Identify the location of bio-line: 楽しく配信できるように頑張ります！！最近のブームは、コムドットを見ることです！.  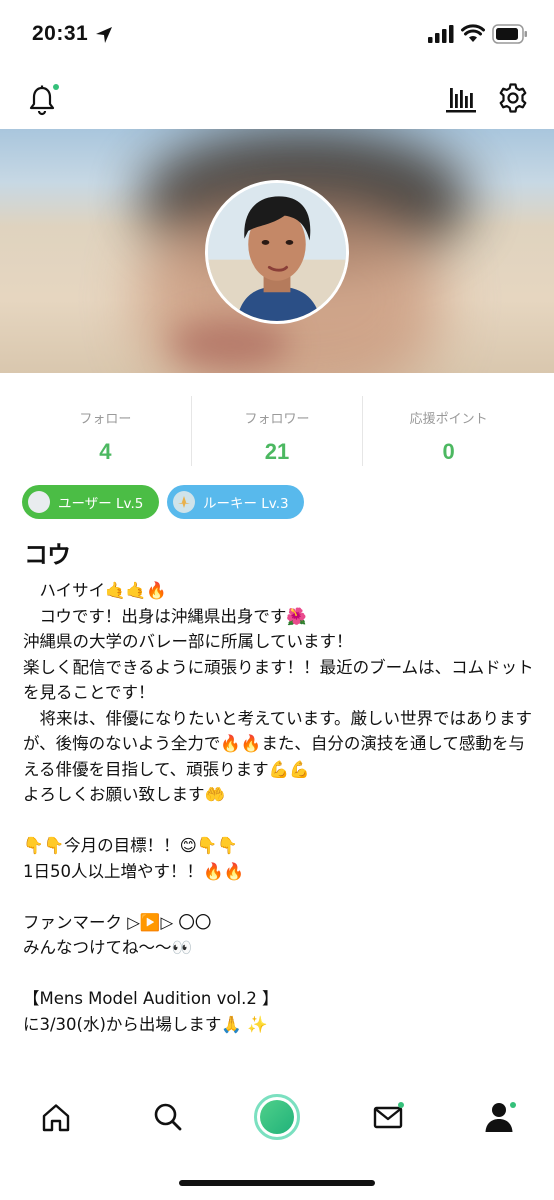
(278, 680).